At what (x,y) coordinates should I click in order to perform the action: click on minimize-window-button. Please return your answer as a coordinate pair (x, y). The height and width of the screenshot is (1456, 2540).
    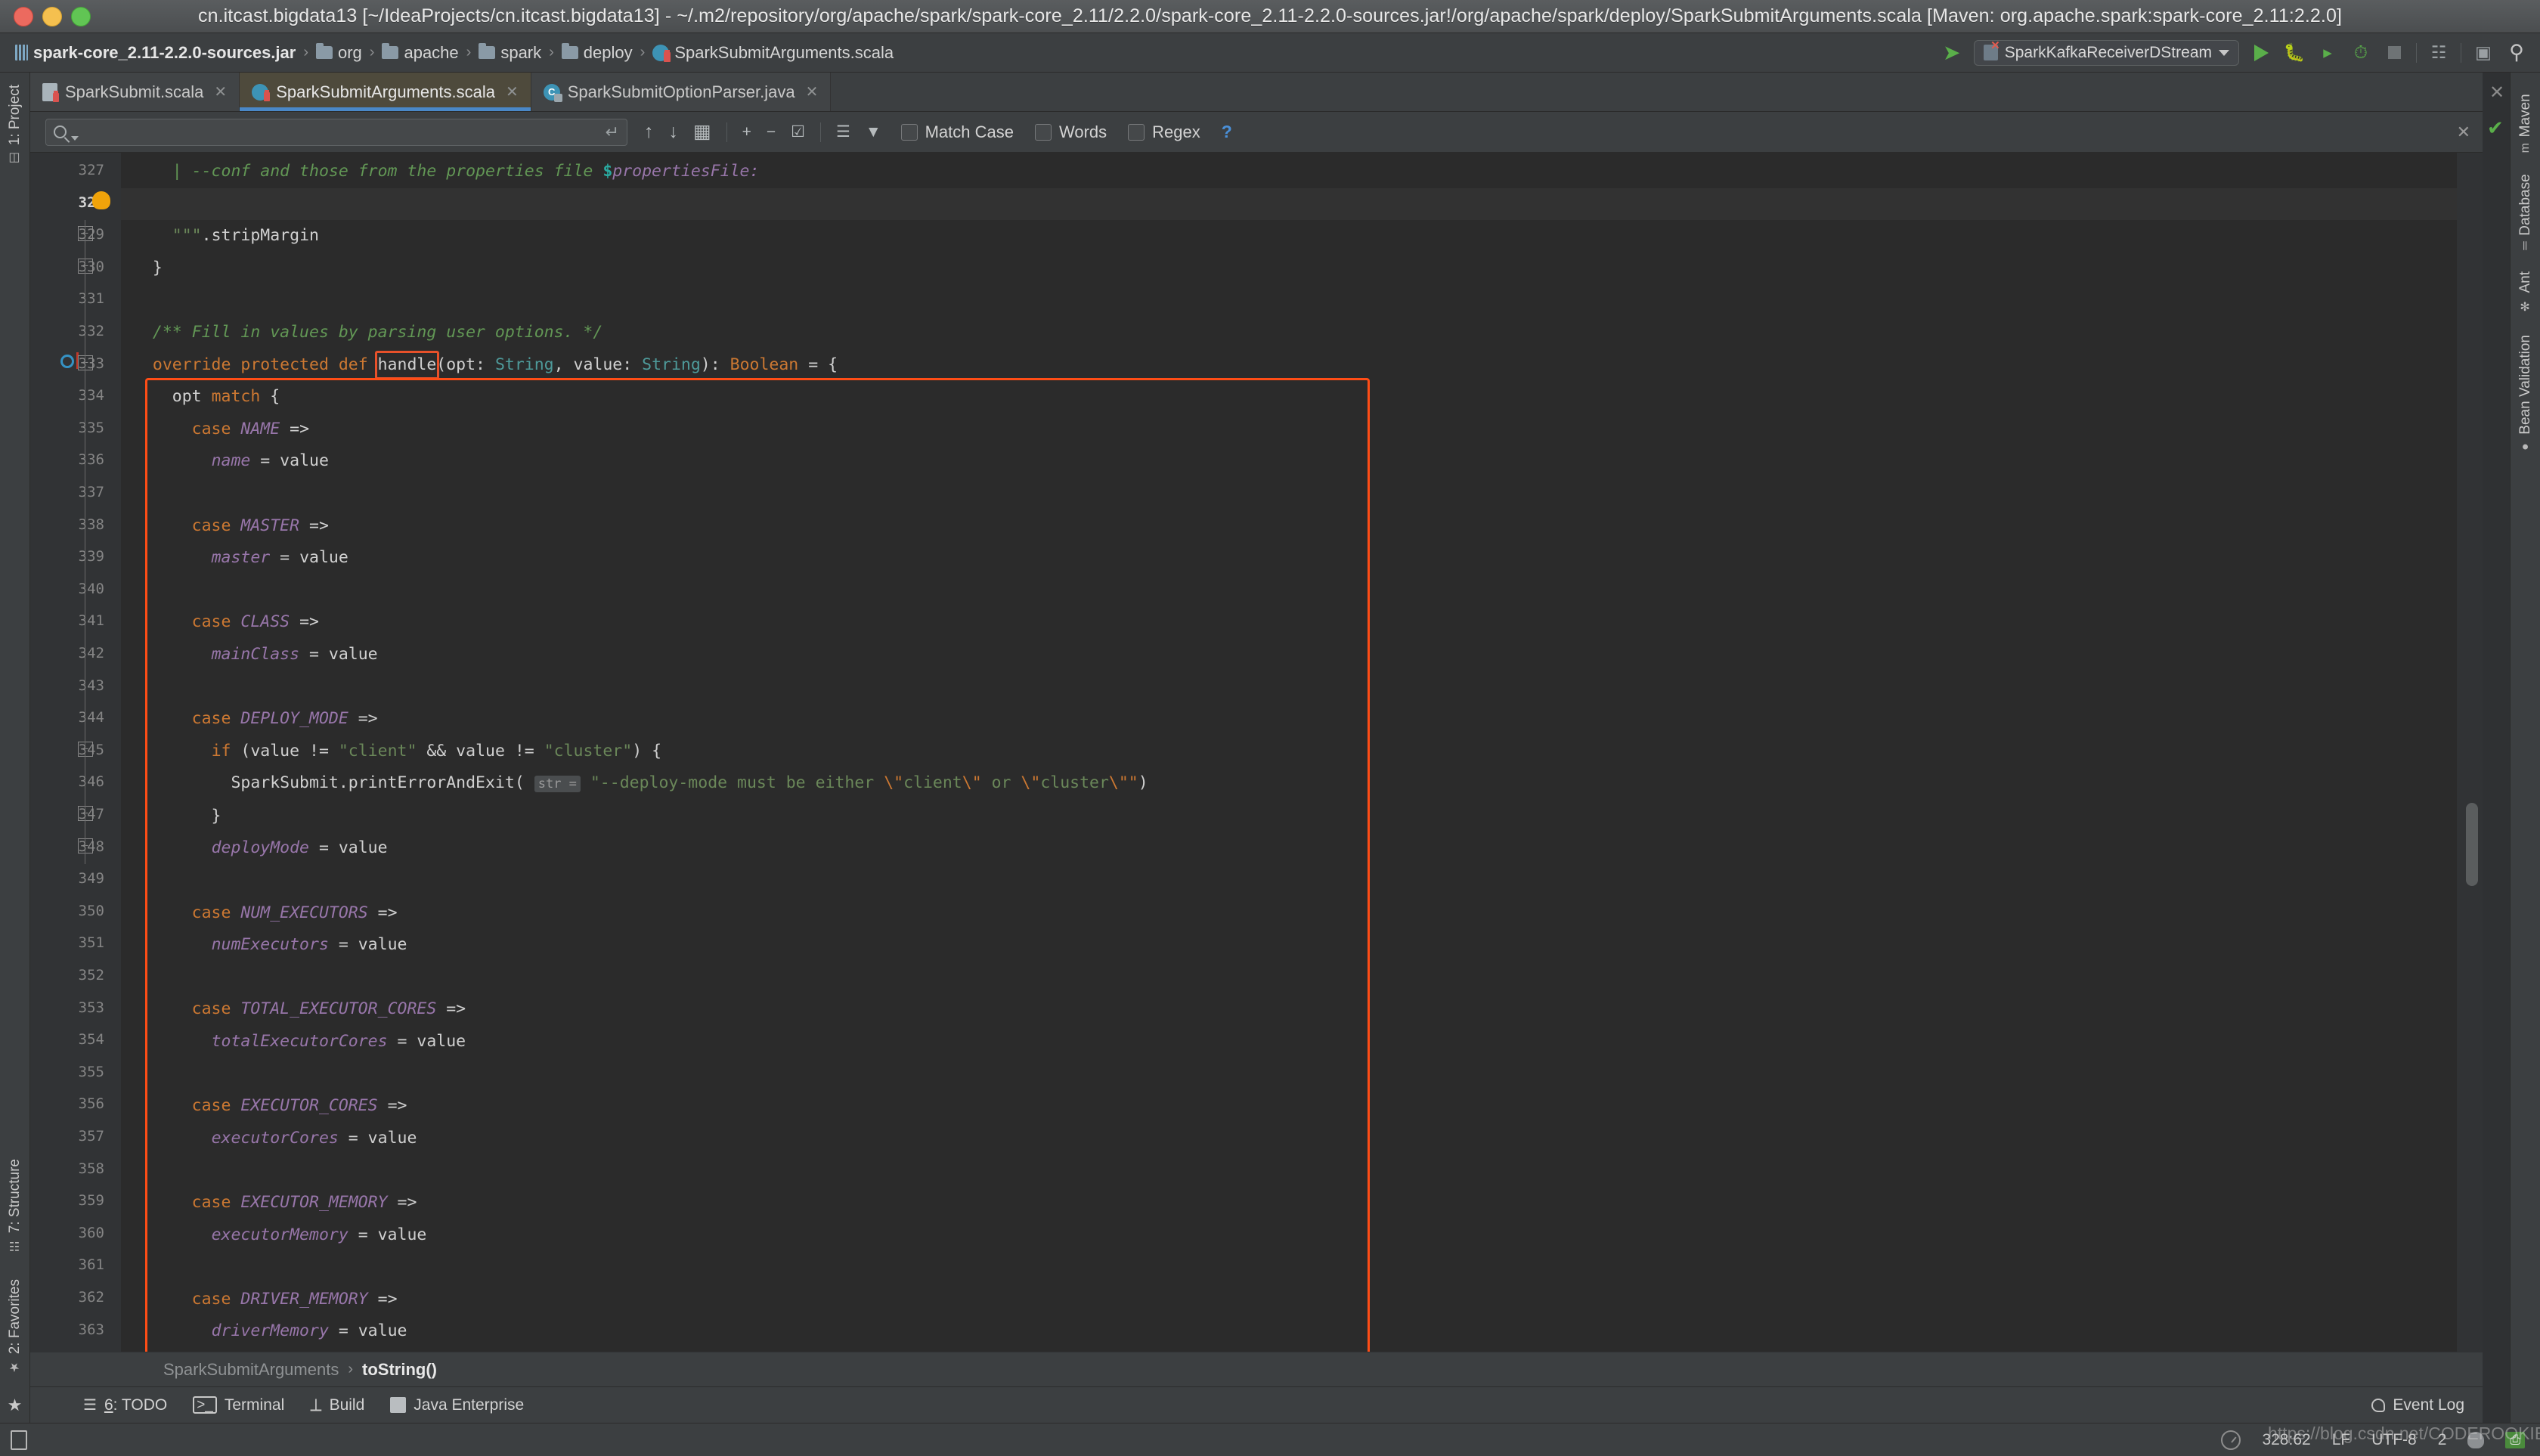
    Looking at the image, I should click on (52, 16).